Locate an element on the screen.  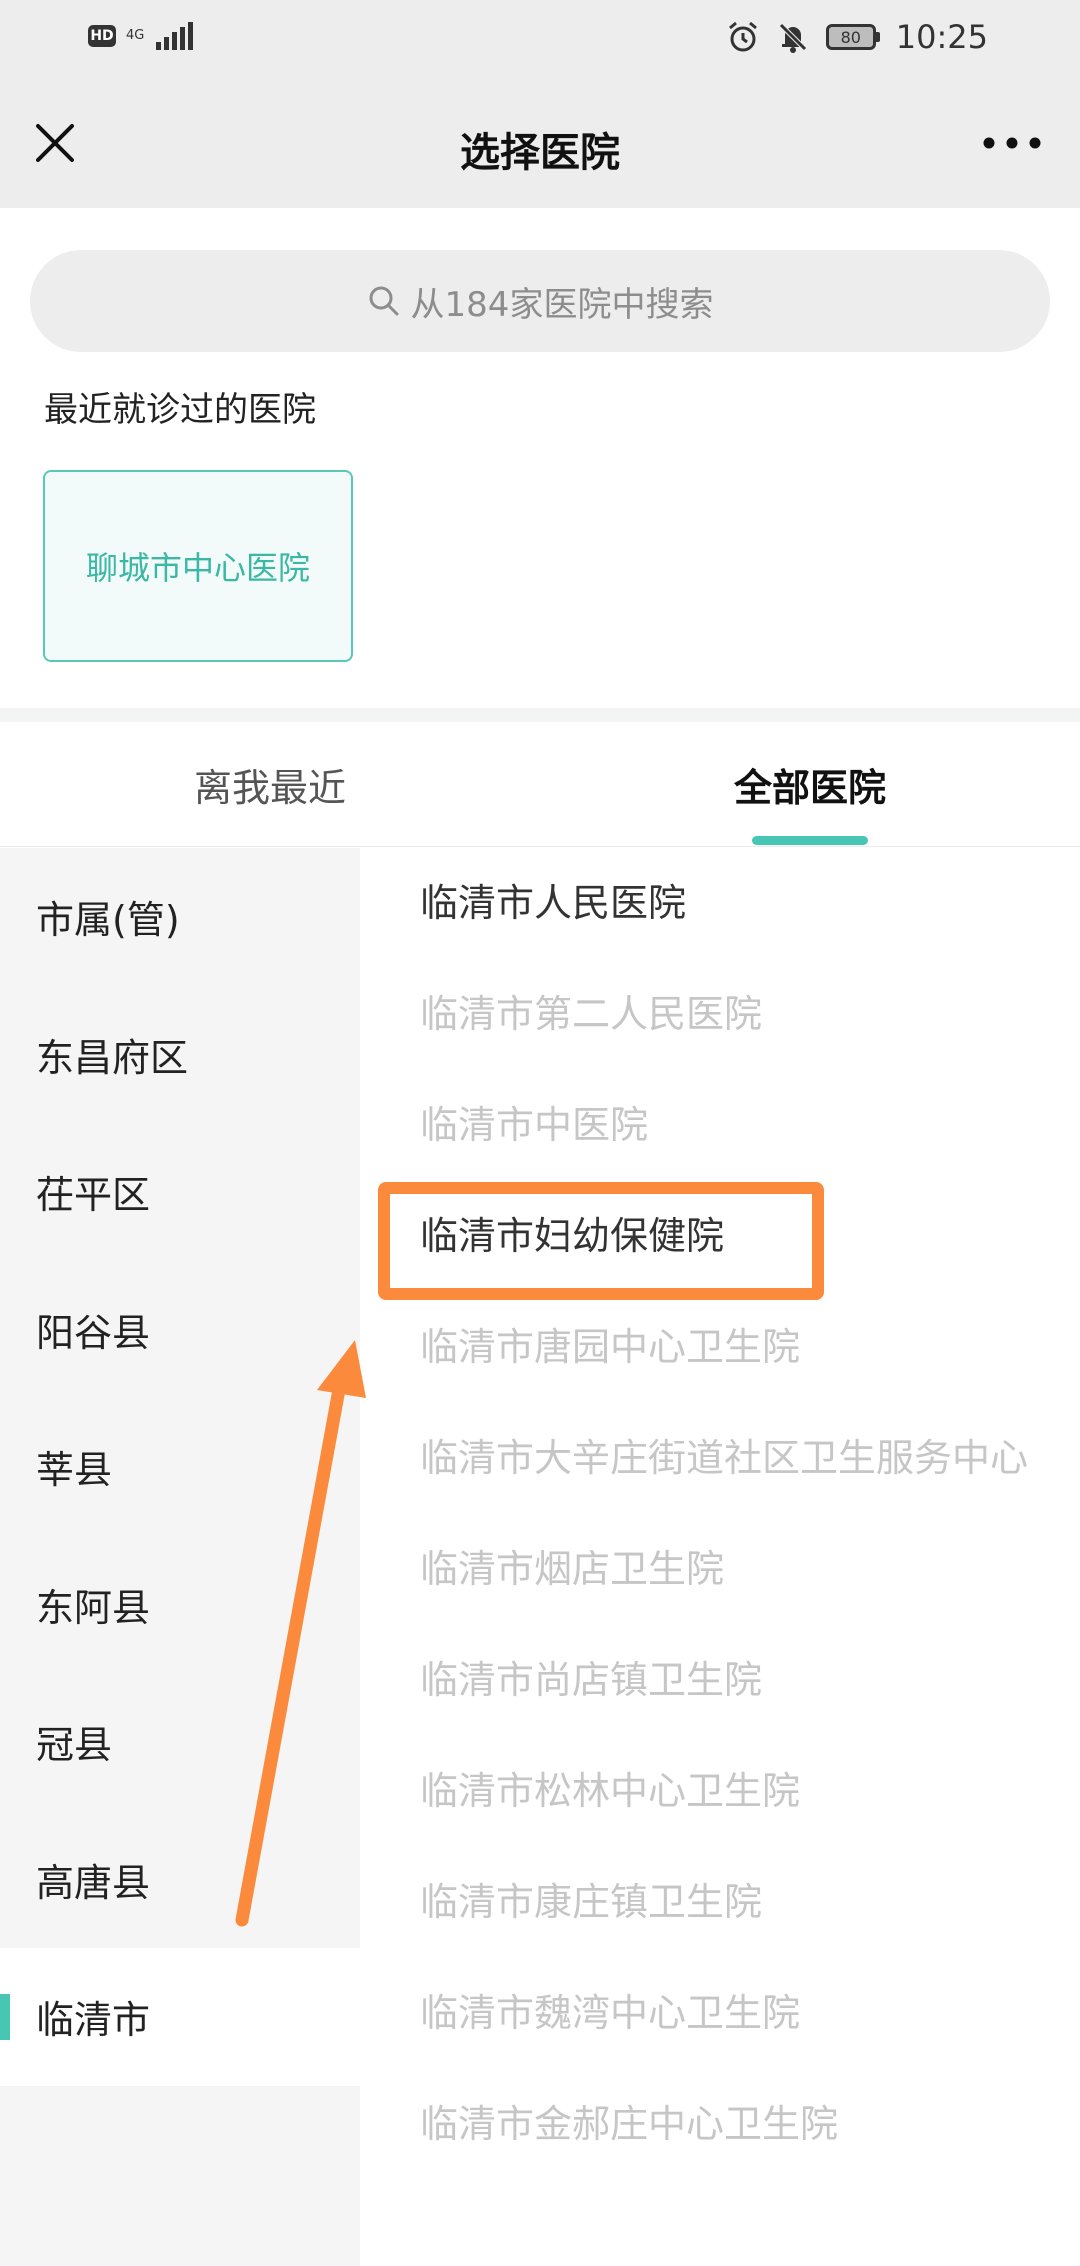
list-item: 临清市唐园中心卫生院 is located at coordinates (735, 1347).